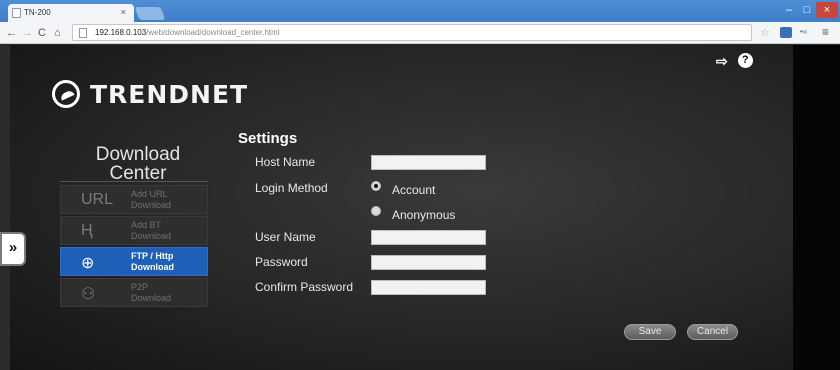 The width and height of the screenshot is (840, 370). Describe the element at coordinates (712, 332) in the screenshot. I see `cancel-button: Cancel` at that location.